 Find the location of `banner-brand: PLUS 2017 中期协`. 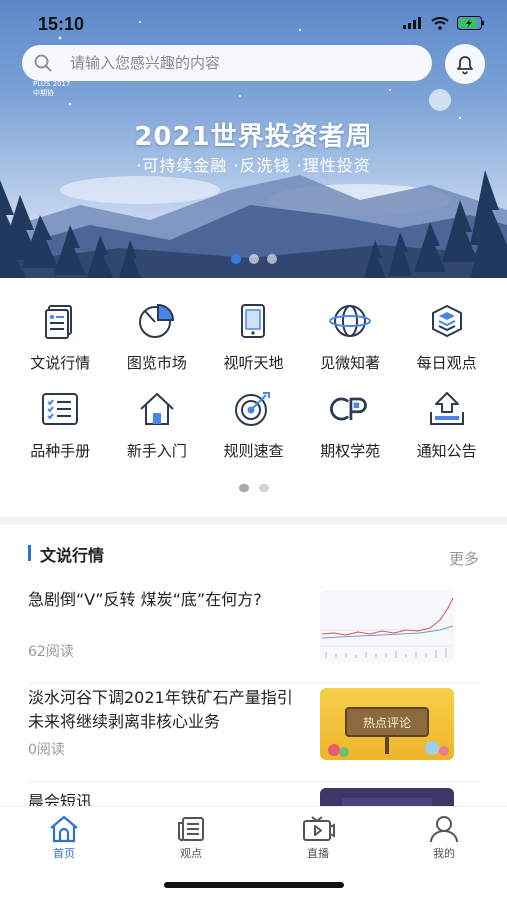

banner-brand: PLUS 2017 中期协 is located at coordinates (51, 89).